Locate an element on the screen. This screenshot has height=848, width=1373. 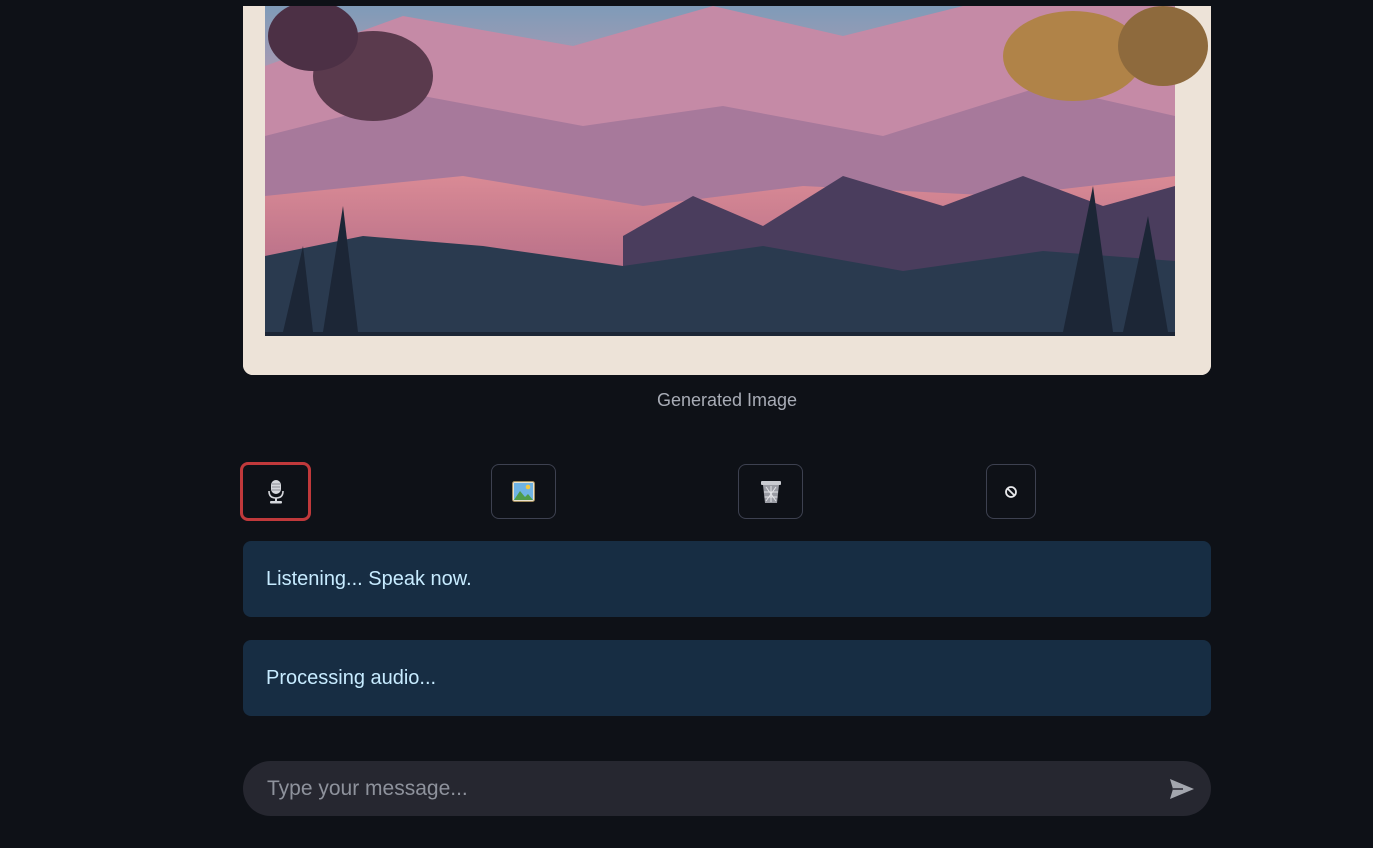
microphone-button is located at coordinates (275, 491).